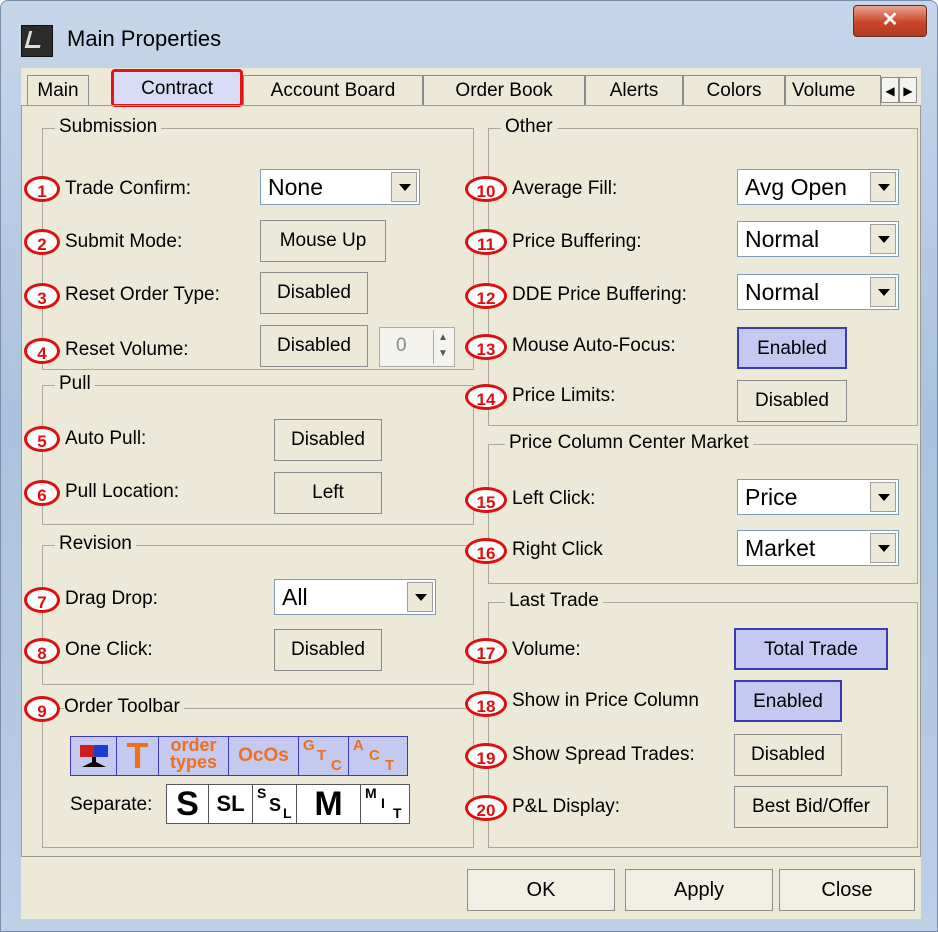 The height and width of the screenshot is (932, 938). What do you see at coordinates (397, 813) in the screenshot?
I see `mit-t: T` at bounding box center [397, 813].